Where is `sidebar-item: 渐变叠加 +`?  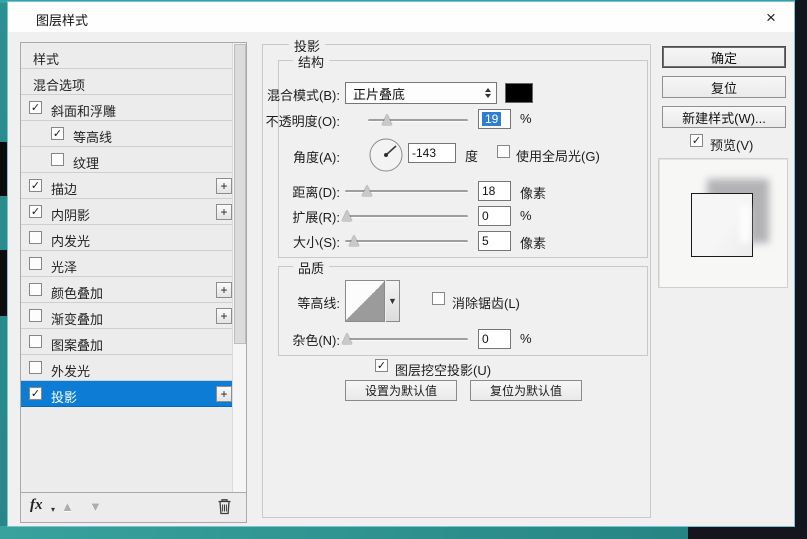
sidebar-item: 渐变叠加 + is located at coordinates (133, 316).